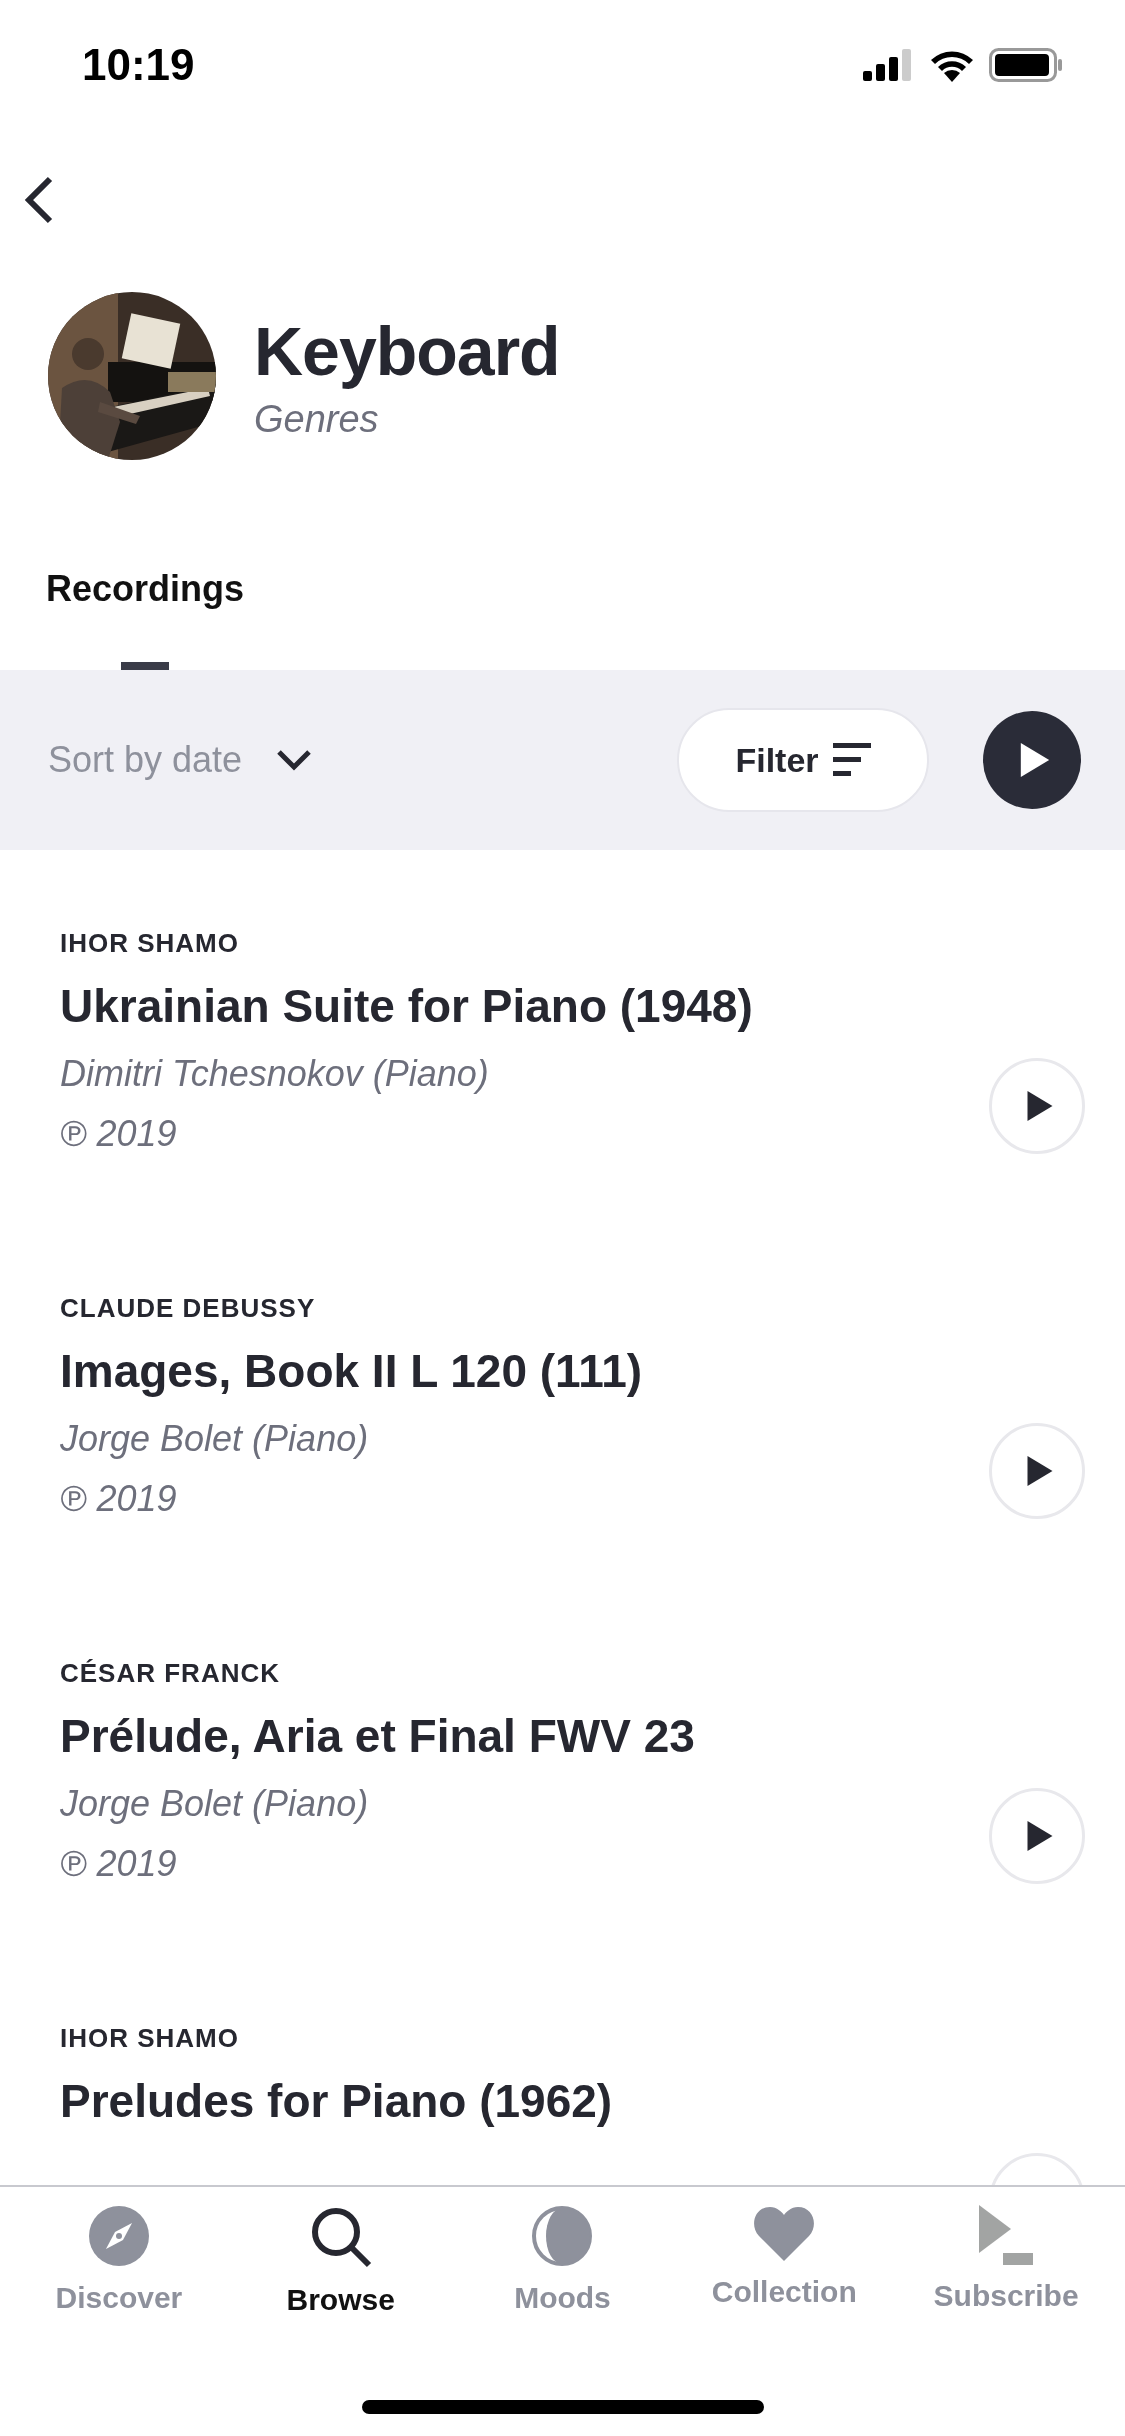 Image resolution: width=1125 pixels, height=2436 pixels. I want to click on recording-title: Ukrainian Suite for Piano (1948), so click(524, 1006).